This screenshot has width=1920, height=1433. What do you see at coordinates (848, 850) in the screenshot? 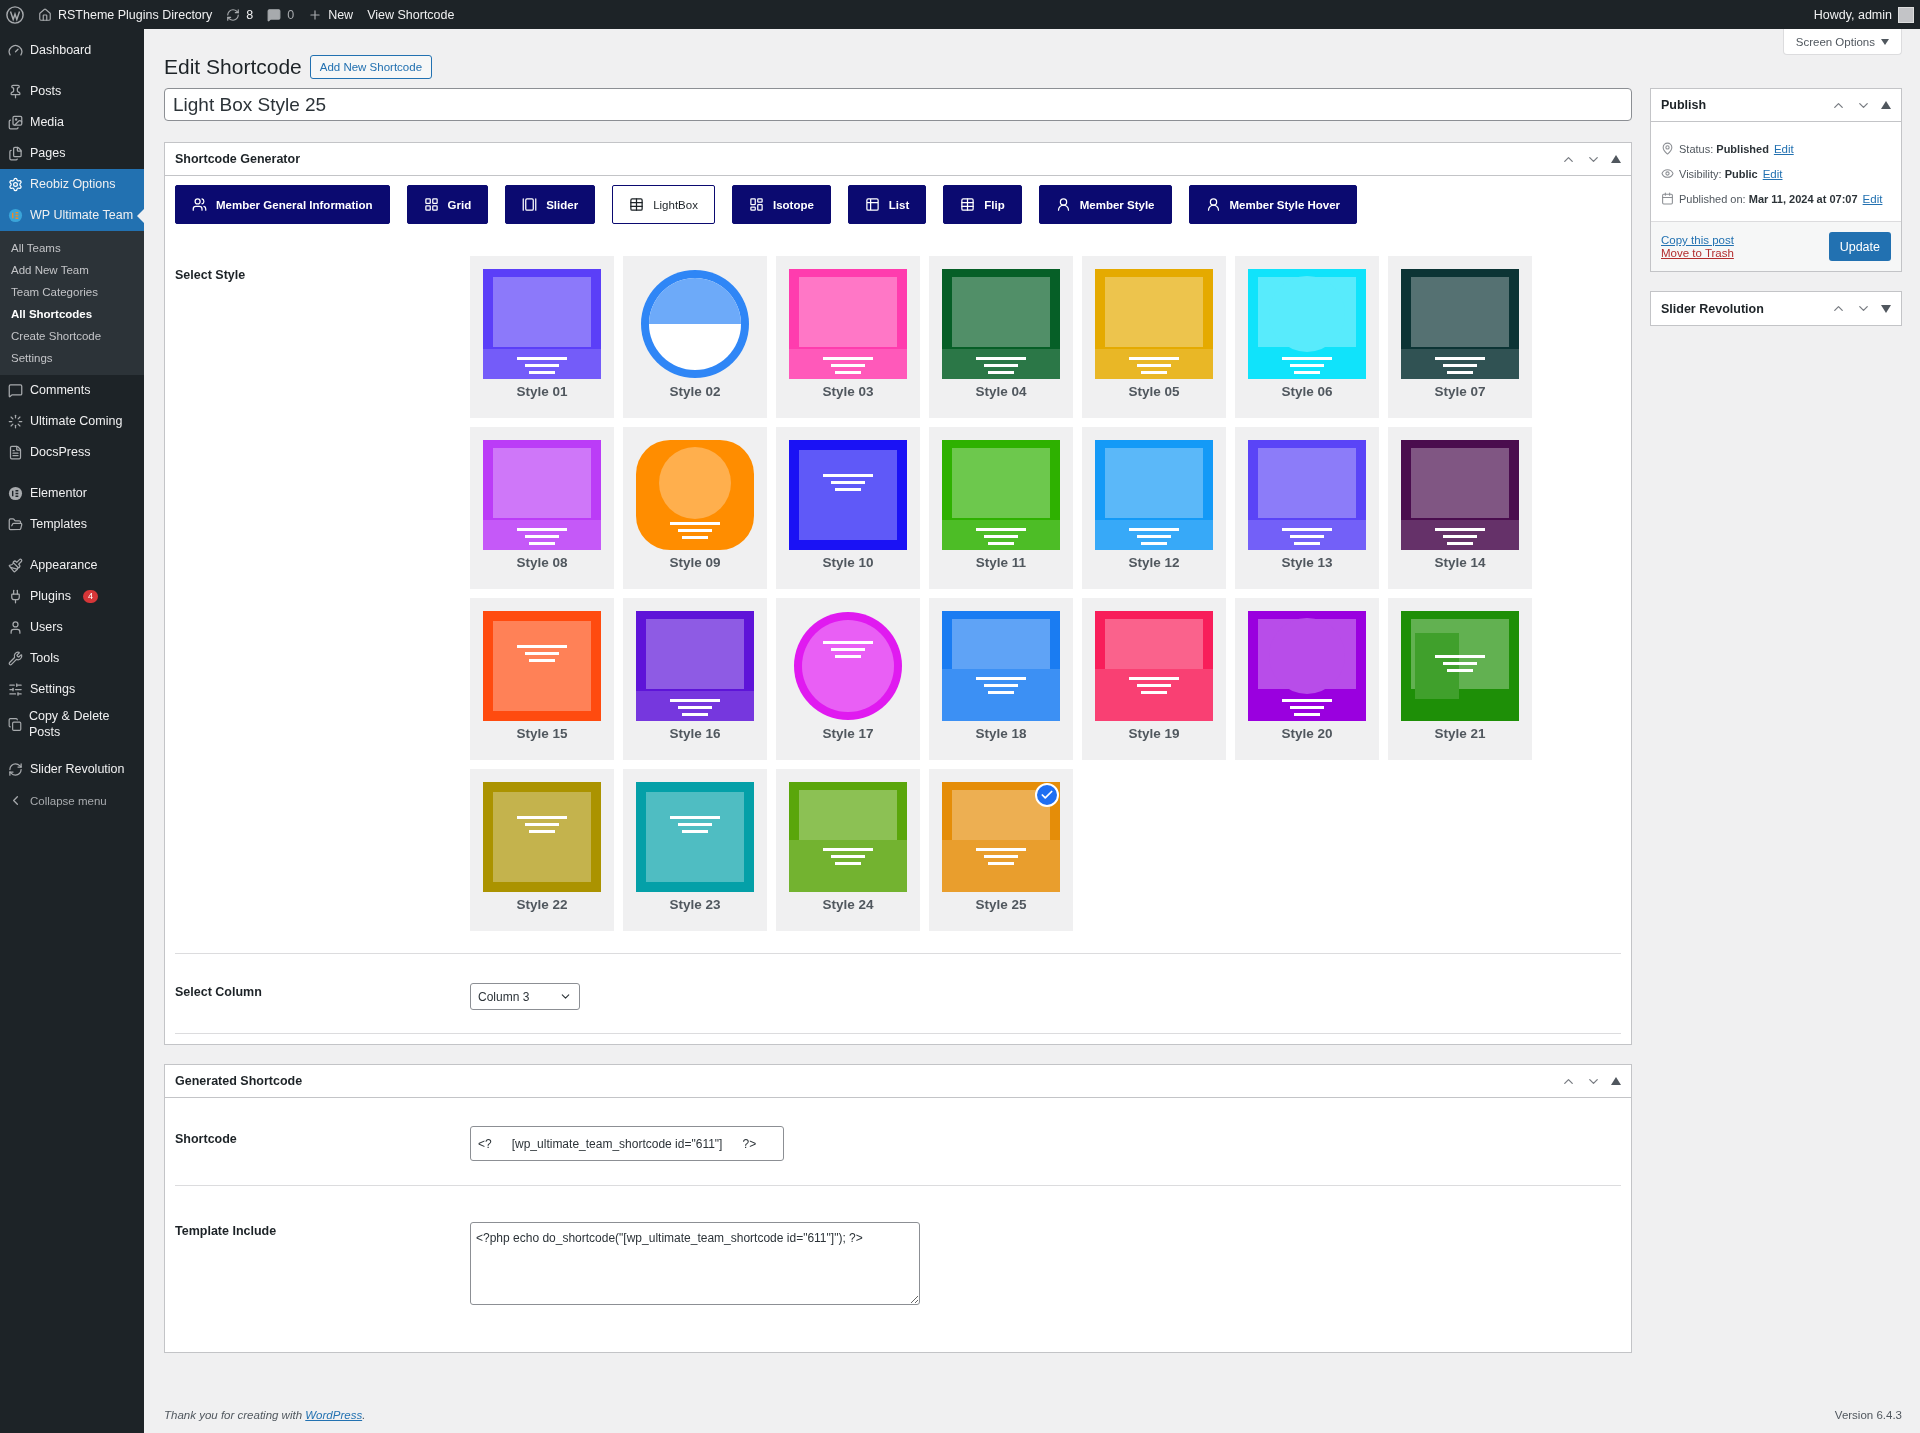
I see `style-option: Style 24` at bounding box center [848, 850].